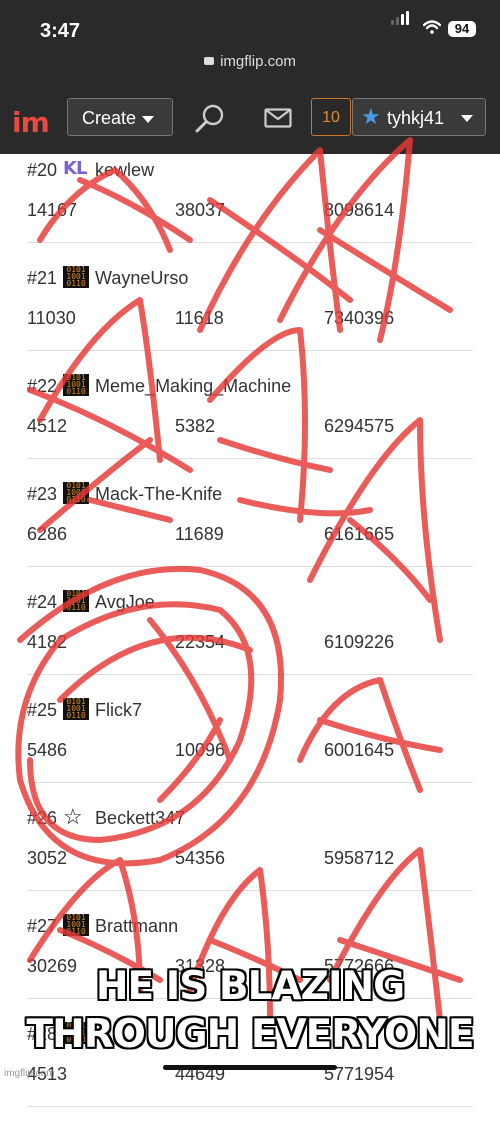  What do you see at coordinates (47, 534) in the screenshot?
I see `stat-value-1: 6286` at bounding box center [47, 534].